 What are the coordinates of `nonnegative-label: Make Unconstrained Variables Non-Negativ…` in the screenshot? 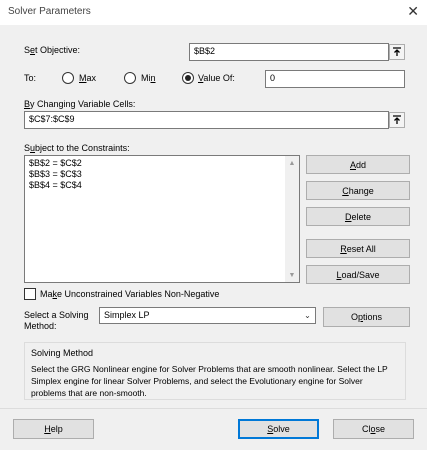 It's located at (130, 294).